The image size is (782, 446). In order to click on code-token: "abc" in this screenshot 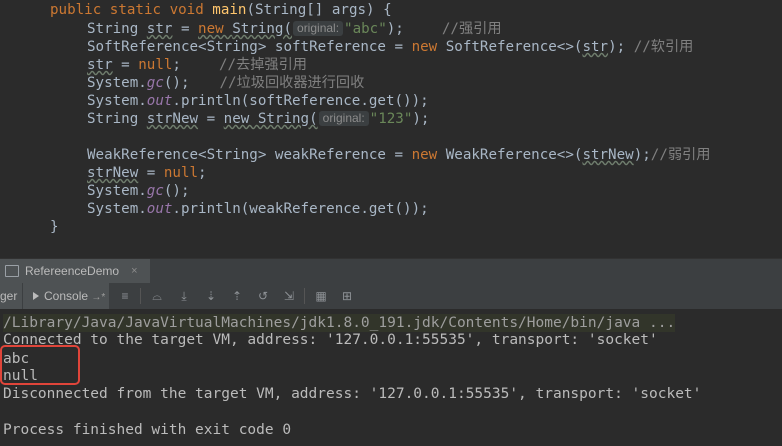, I will do `click(365, 29)`.